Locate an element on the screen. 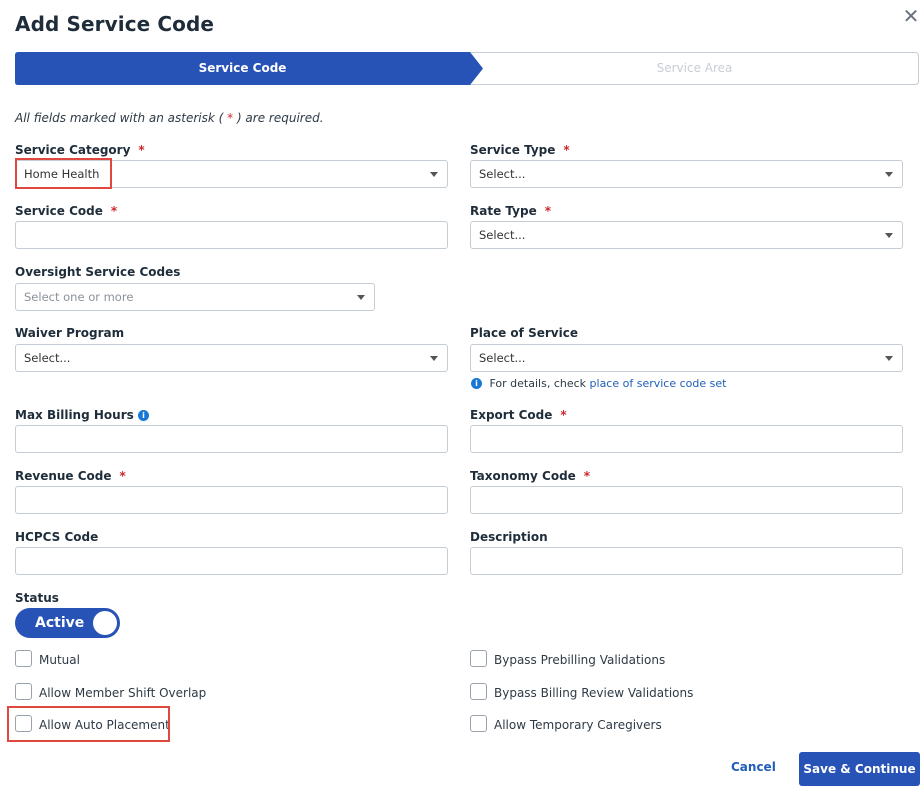 Image resolution: width=923 pixels, height=791 pixels. mutual-checkbox is located at coordinates (23, 658).